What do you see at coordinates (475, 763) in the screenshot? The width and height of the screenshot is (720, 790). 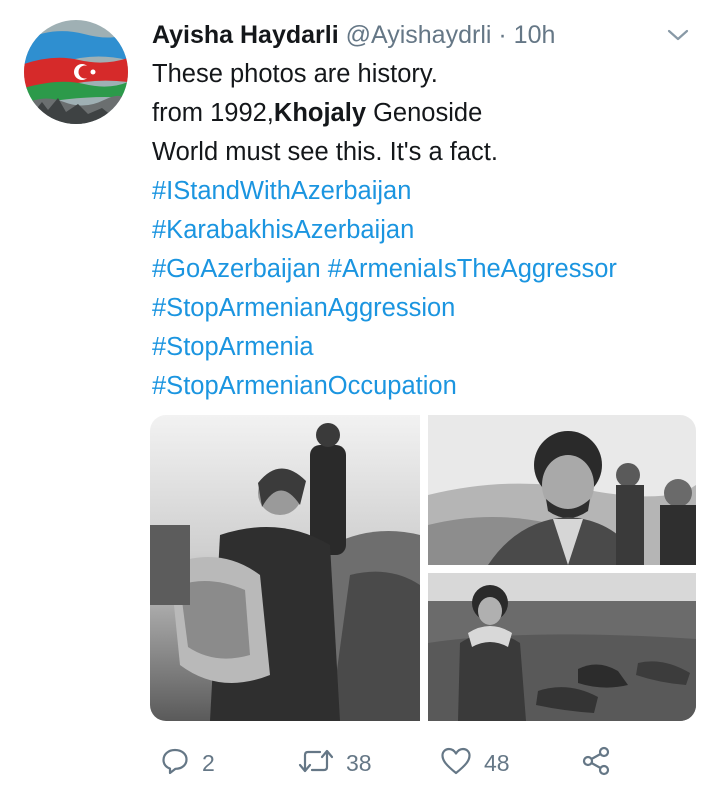 I see `like-button: 48` at bounding box center [475, 763].